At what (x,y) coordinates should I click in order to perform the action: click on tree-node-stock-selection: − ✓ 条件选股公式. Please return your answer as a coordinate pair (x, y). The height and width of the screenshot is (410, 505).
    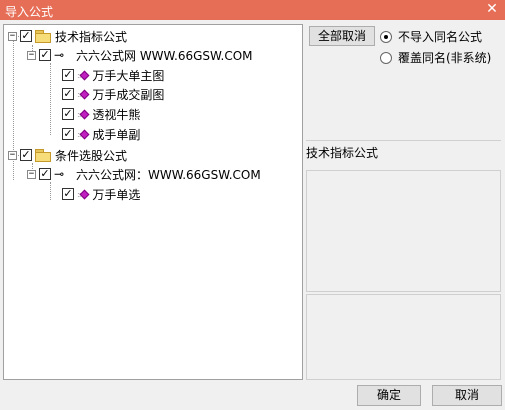
    Looking at the image, I should click on (67, 155).